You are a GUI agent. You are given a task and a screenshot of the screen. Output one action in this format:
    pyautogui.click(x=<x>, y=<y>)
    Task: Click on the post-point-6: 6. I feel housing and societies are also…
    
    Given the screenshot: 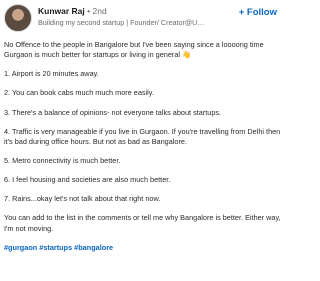 What is the action you would take?
    pyautogui.click(x=87, y=180)
    